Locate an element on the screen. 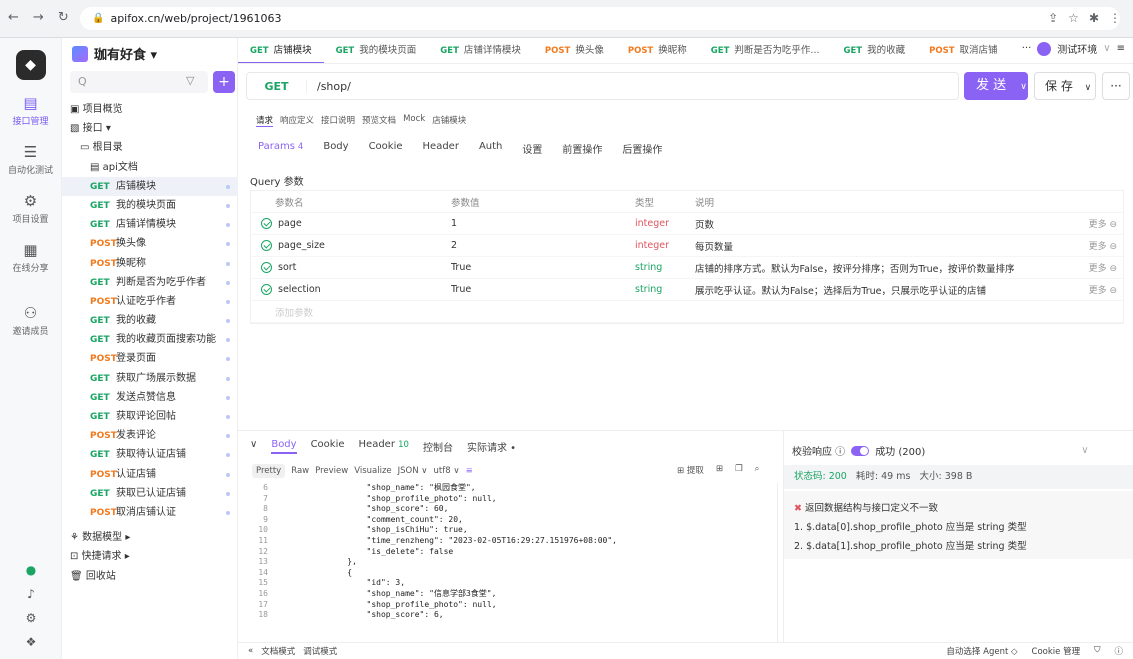 This screenshot has height=659, width=1133. check-icon is located at coordinates (266, 245).